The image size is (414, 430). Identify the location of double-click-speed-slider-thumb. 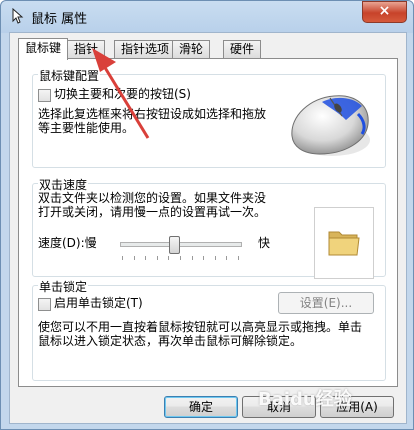
(174, 245).